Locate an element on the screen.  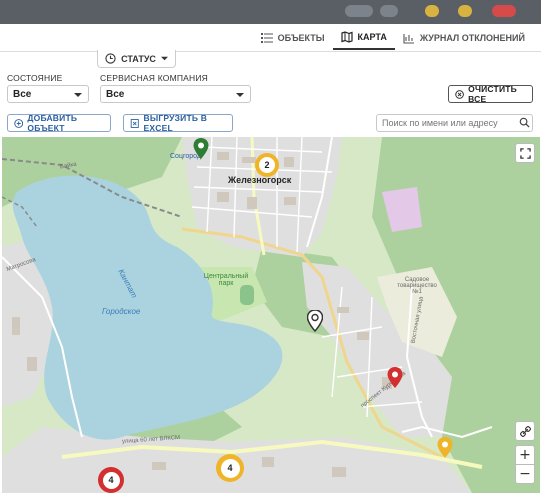
map-icon is located at coordinates (346, 37).